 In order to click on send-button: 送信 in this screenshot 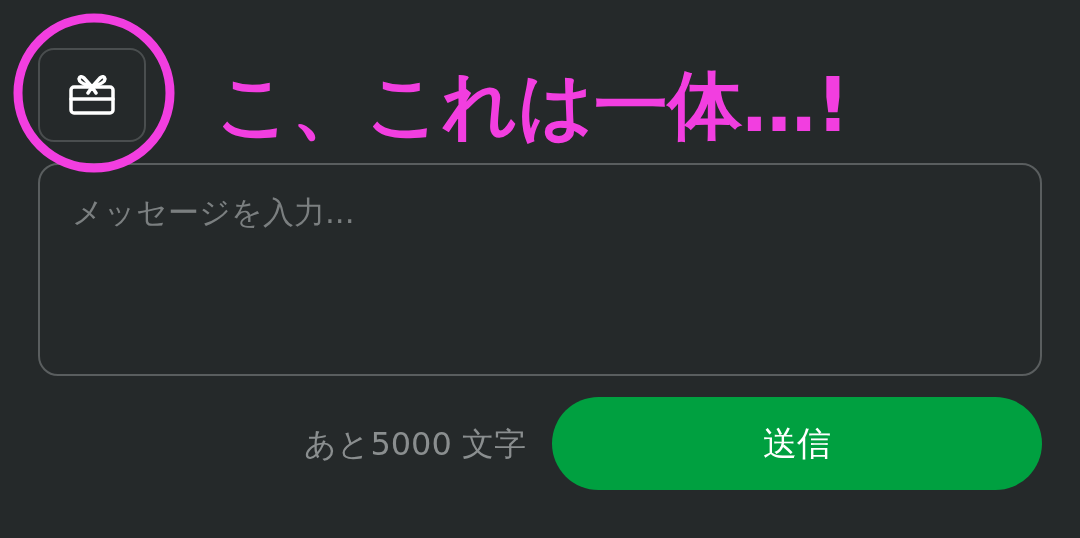, I will do `click(797, 443)`.